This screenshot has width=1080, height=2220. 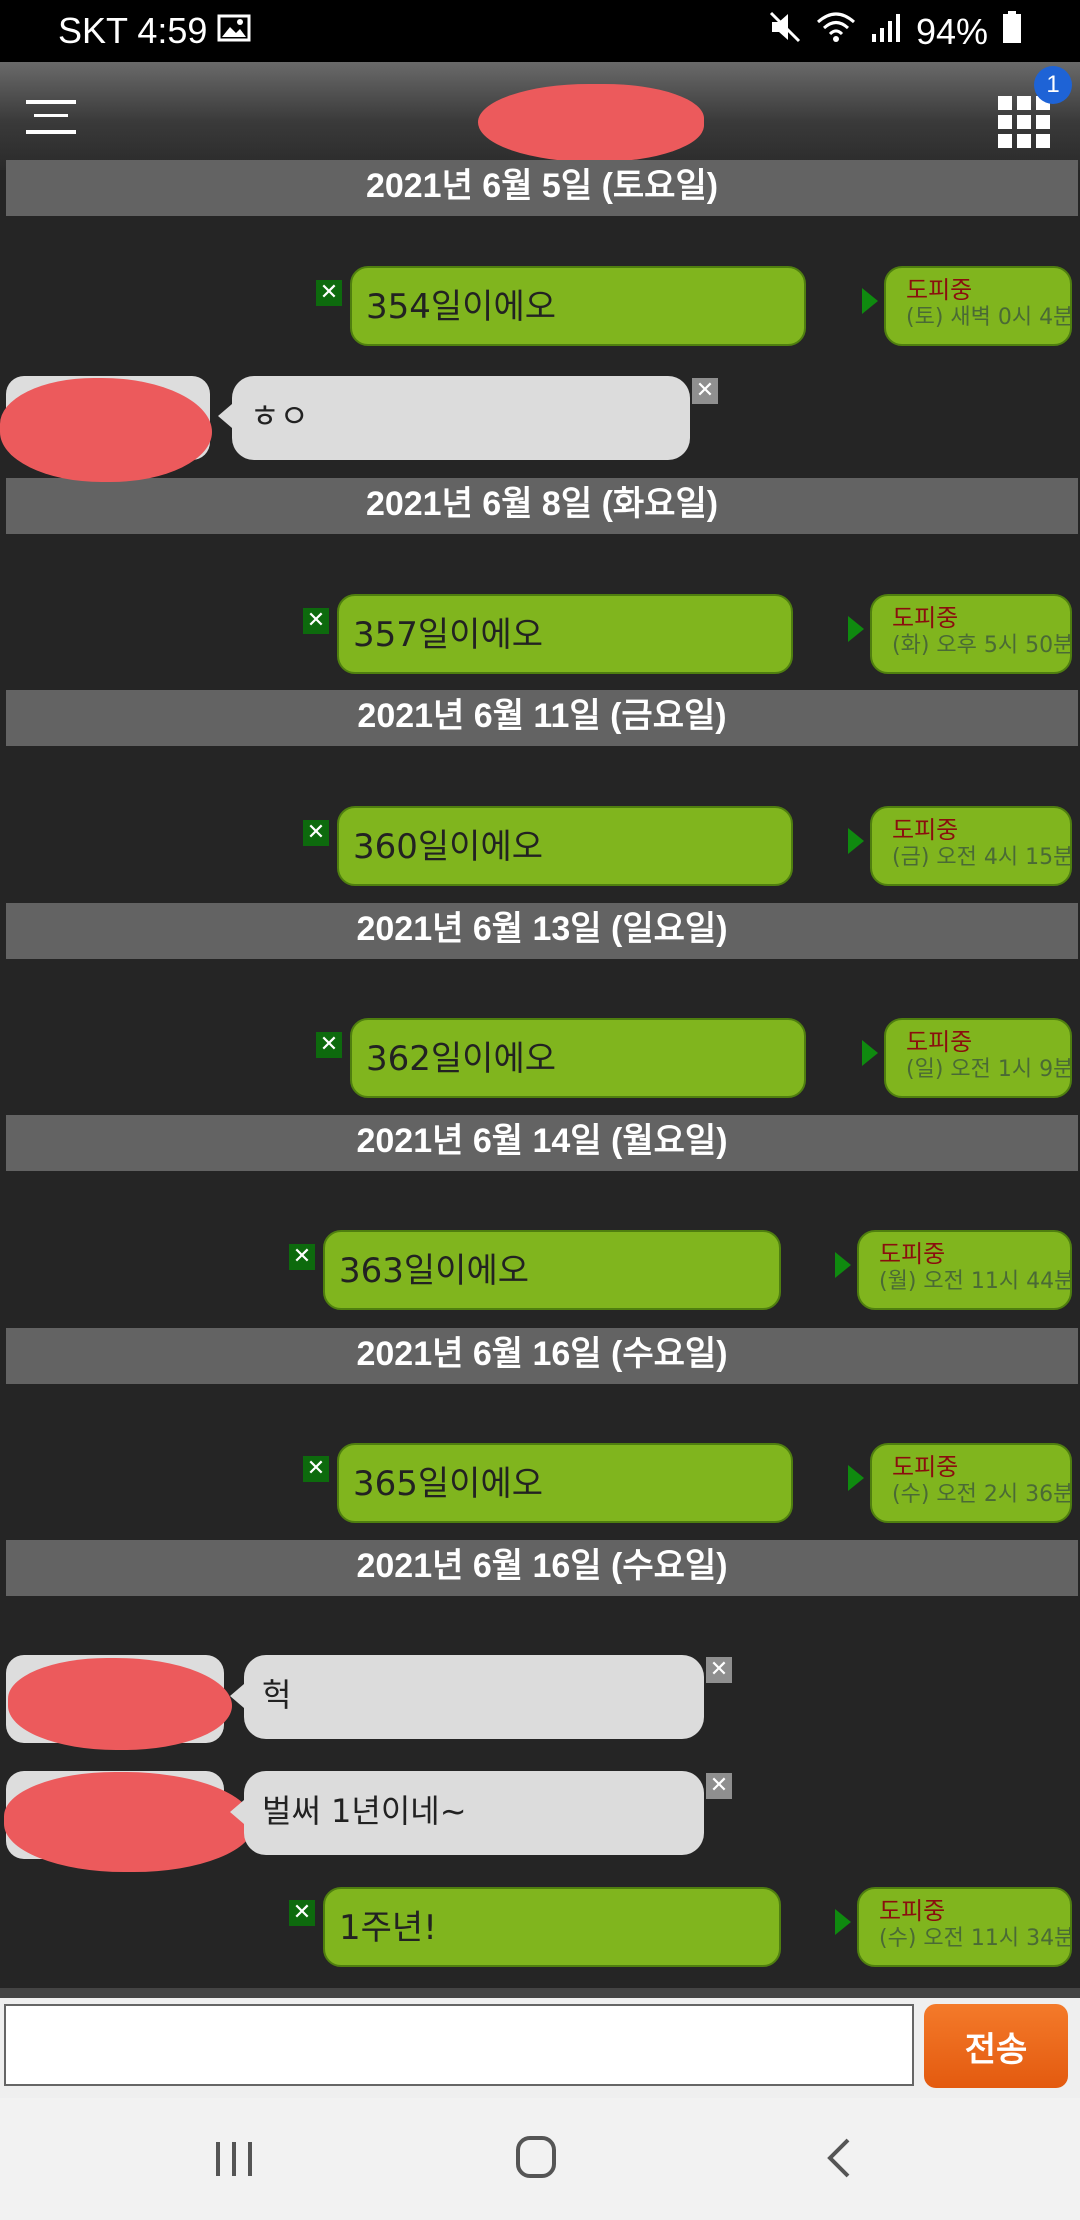 What do you see at coordinates (474, 1697) in the screenshot?
I see `received-message-bubble: 헉` at bounding box center [474, 1697].